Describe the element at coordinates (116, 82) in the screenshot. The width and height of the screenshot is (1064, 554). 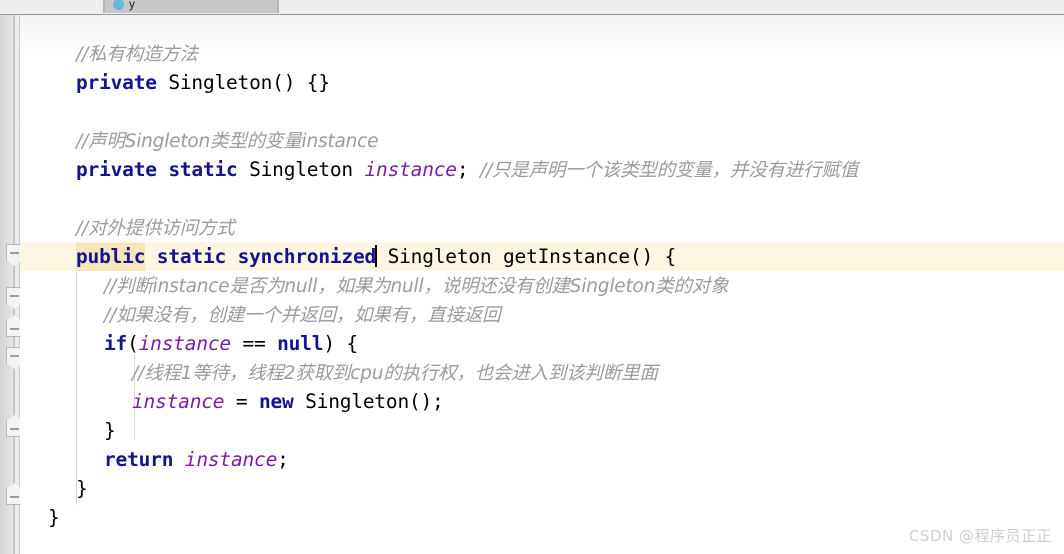
I see `code-token-kw: private` at that location.